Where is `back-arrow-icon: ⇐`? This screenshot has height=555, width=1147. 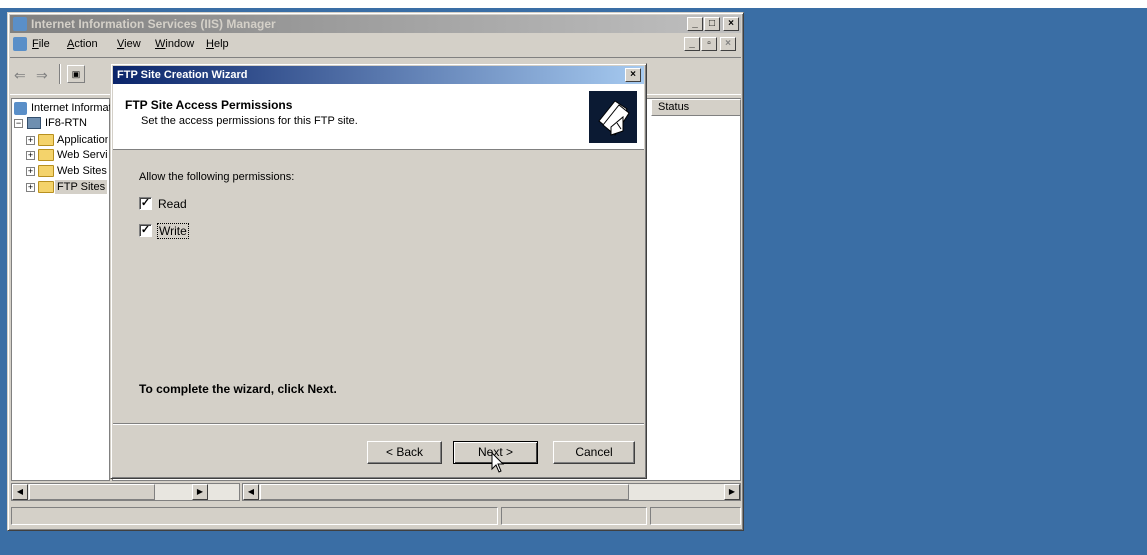 back-arrow-icon: ⇐ is located at coordinates (20, 75).